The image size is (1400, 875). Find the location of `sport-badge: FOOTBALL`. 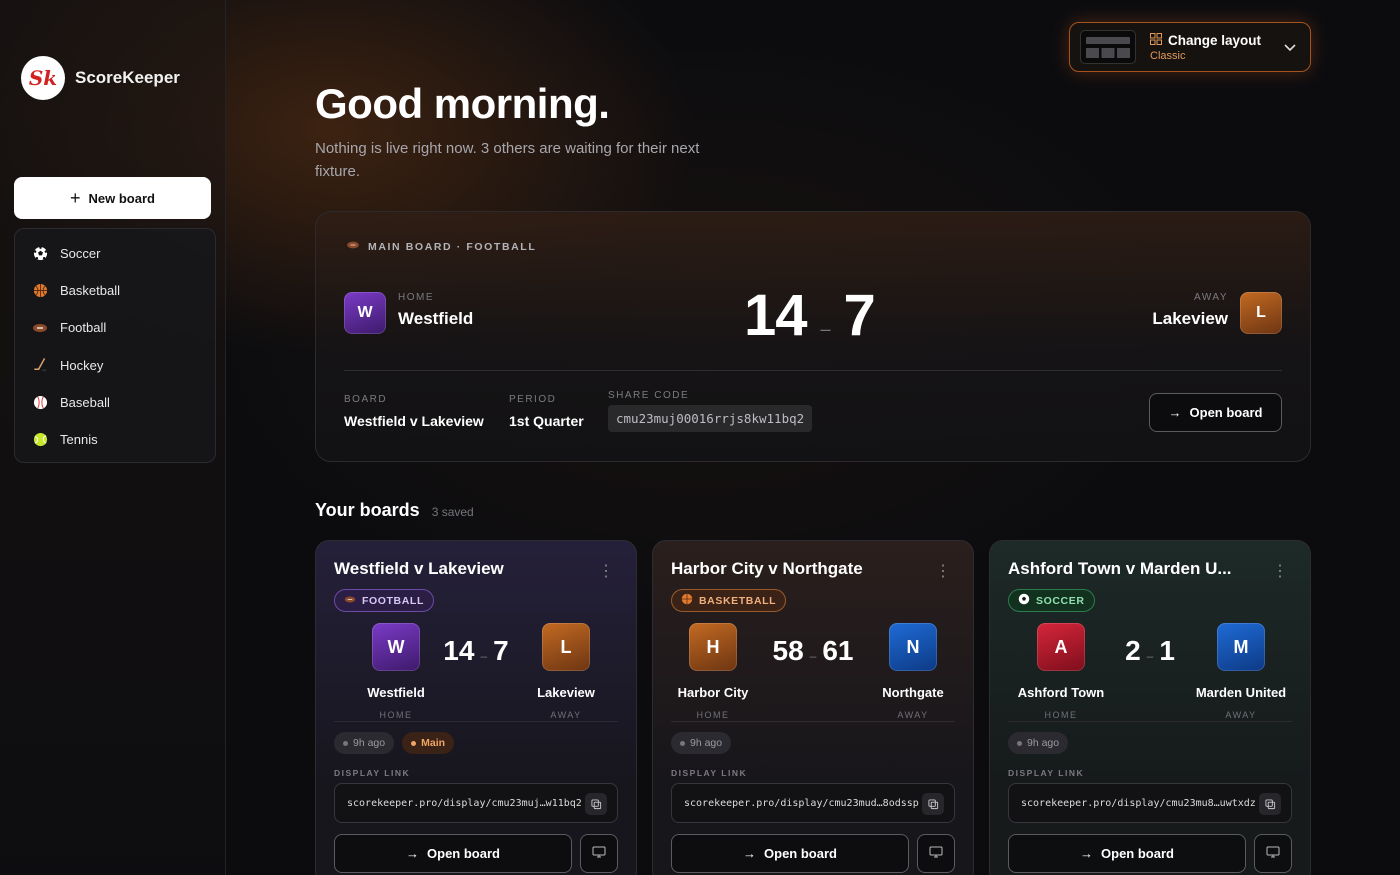

sport-badge: FOOTBALL is located at coordinates (384, 600).